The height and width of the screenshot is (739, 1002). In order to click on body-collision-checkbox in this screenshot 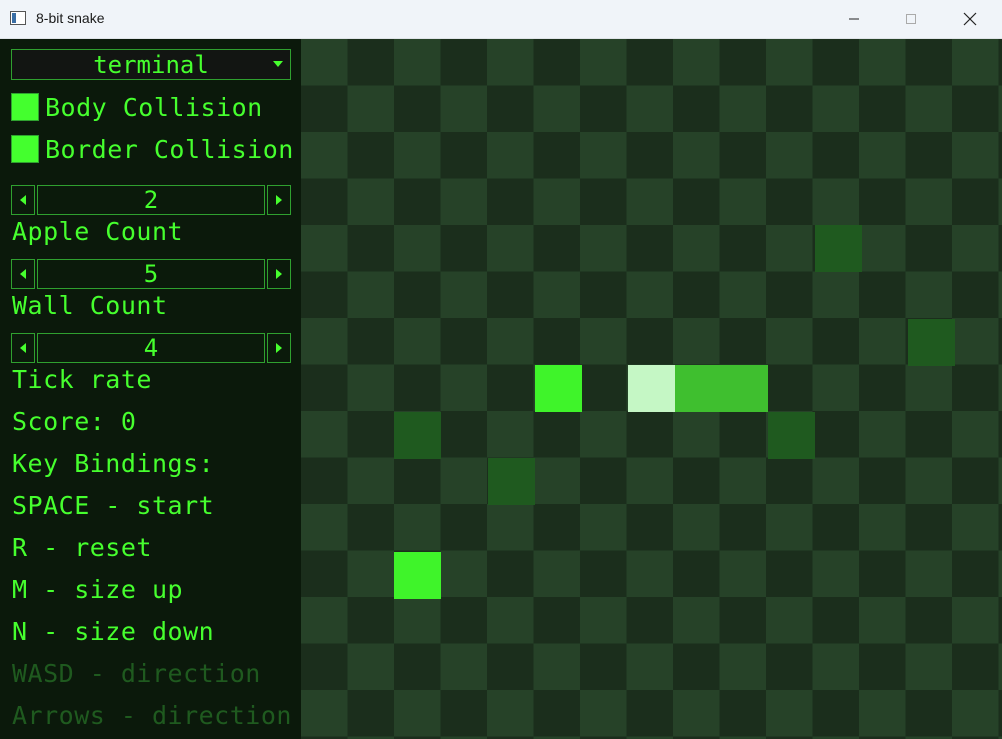, I will do `click(25, 107)`.